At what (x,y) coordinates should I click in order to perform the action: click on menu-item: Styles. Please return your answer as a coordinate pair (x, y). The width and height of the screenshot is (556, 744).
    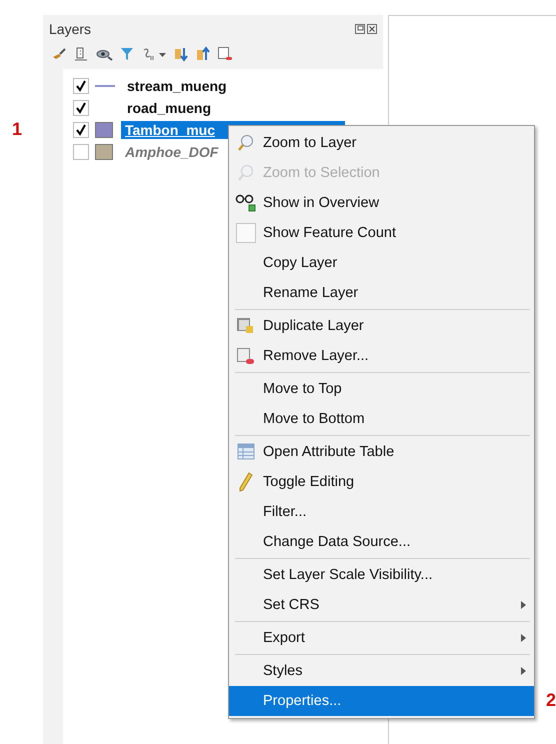
    Looking at the image, I should click on (381, 671).